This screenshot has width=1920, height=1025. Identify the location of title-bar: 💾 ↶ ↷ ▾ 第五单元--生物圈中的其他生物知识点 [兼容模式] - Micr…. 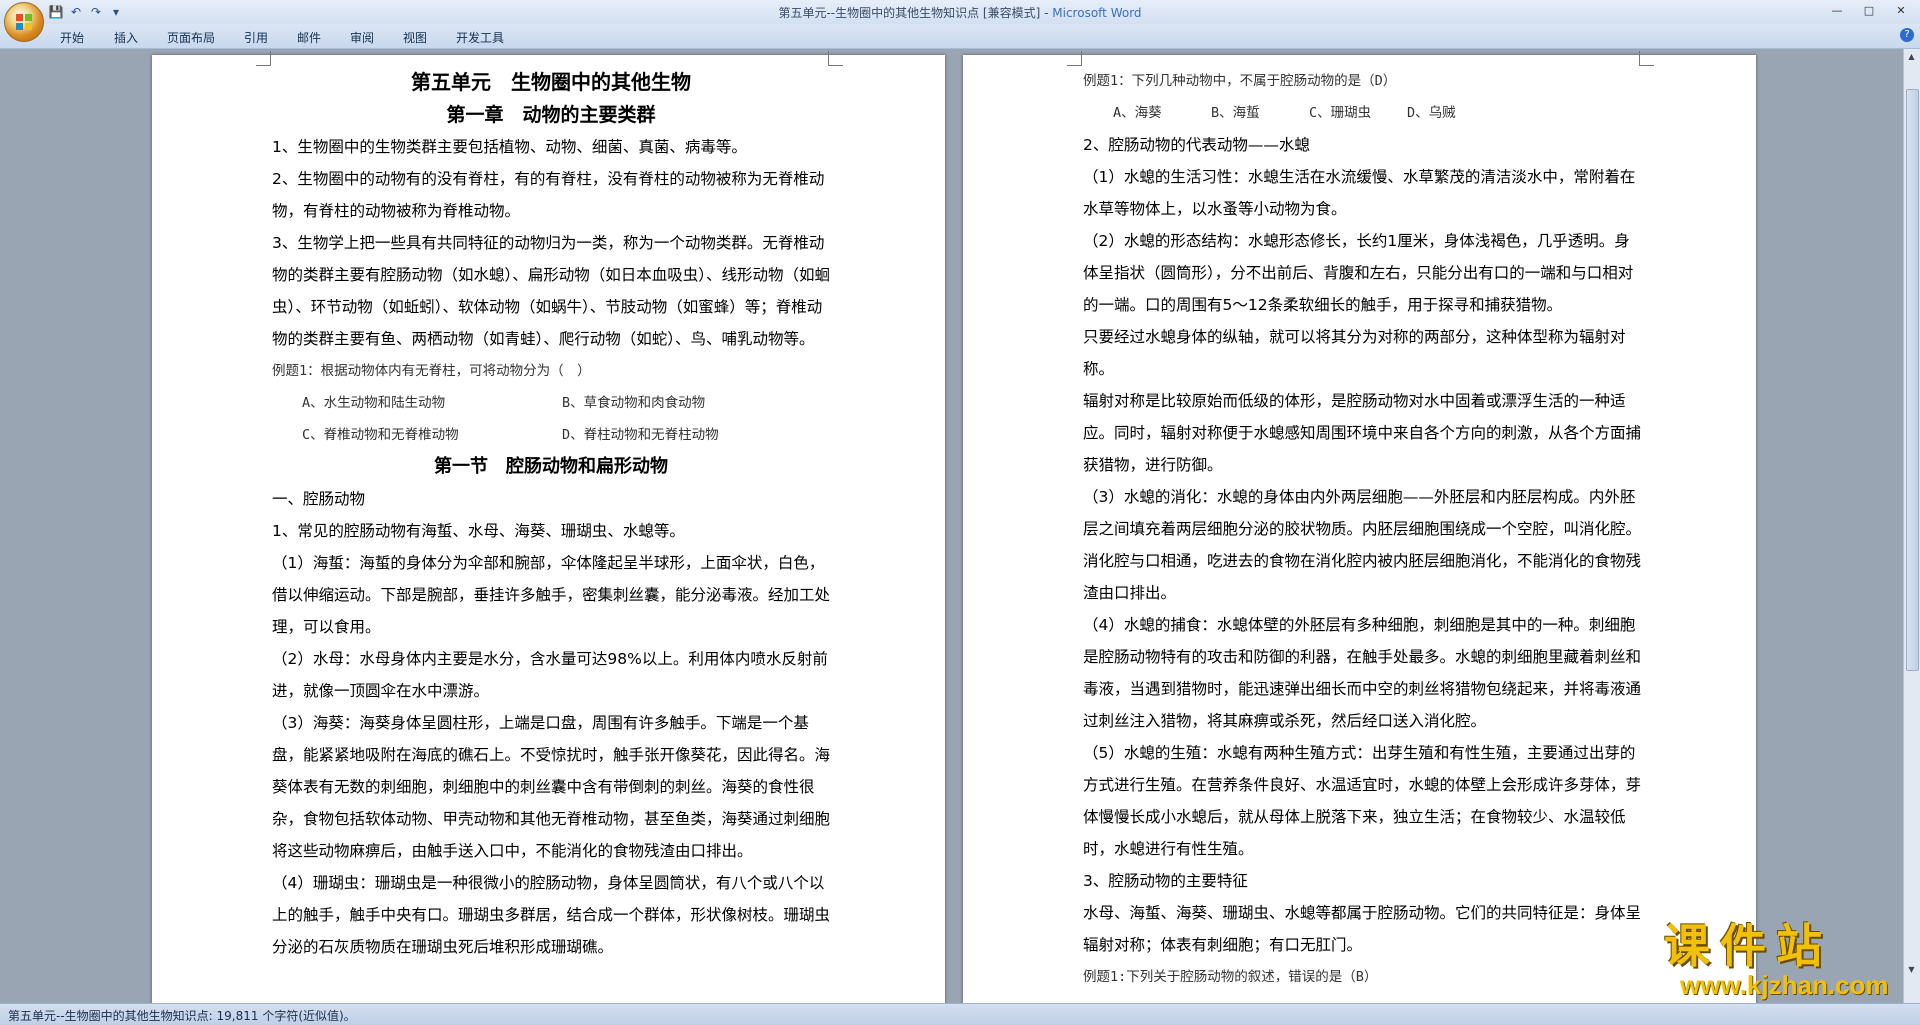
(960, 12).